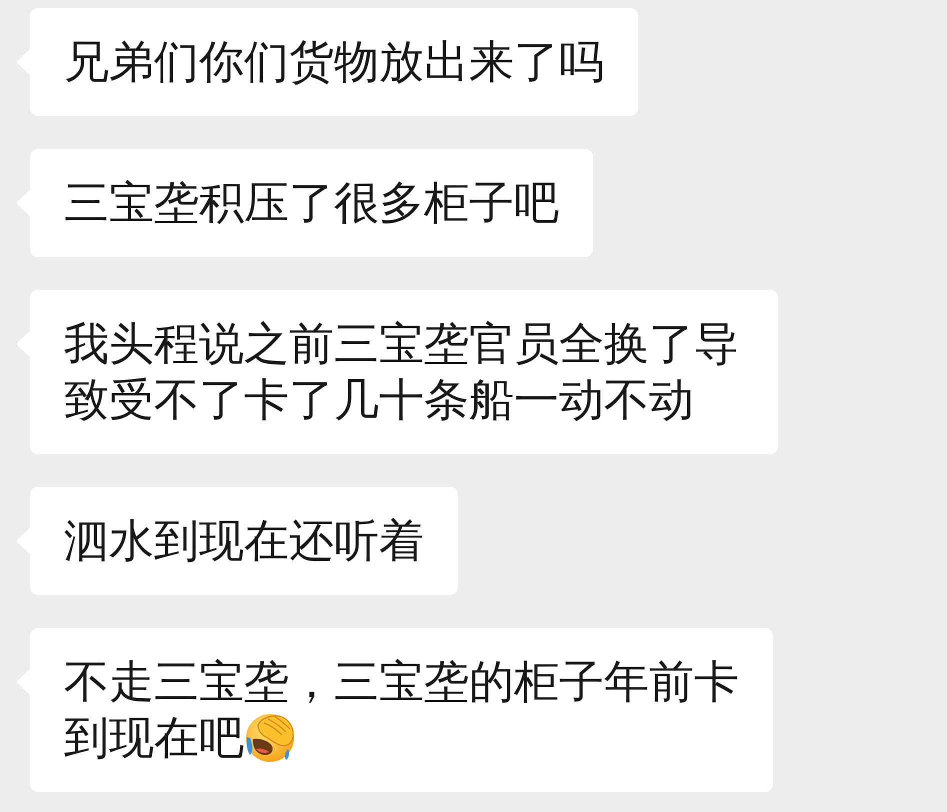 Image resolution: width=947 pixels, height=812 pixels. I want to click on facepalm-emoji-icon, so click(270, 737).